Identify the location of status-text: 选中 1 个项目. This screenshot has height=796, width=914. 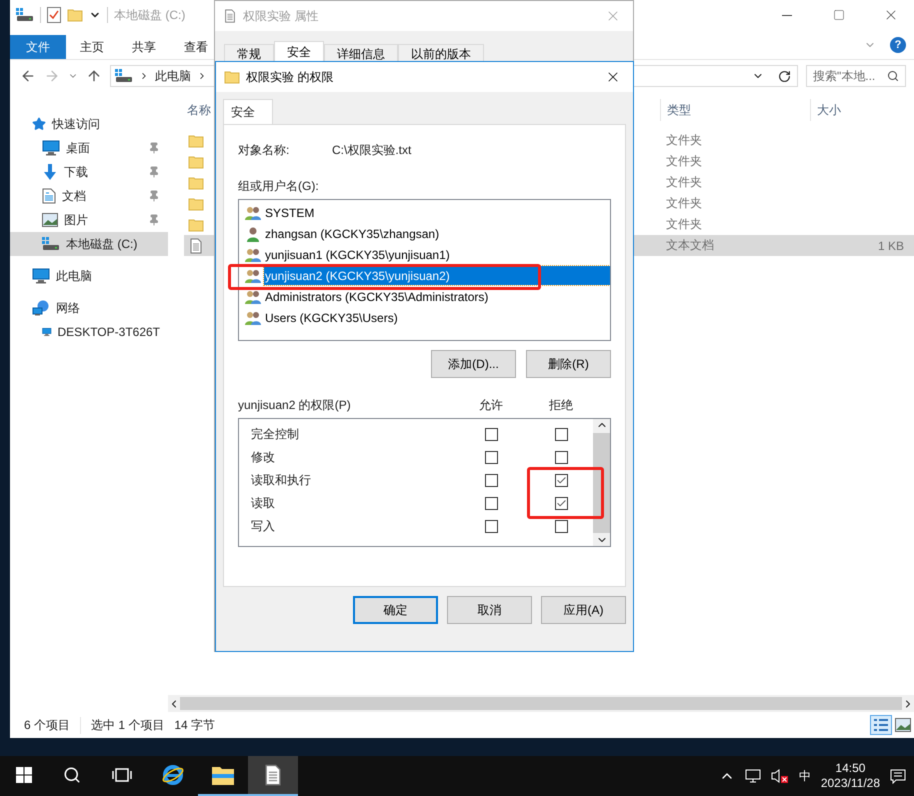
(128, 725).